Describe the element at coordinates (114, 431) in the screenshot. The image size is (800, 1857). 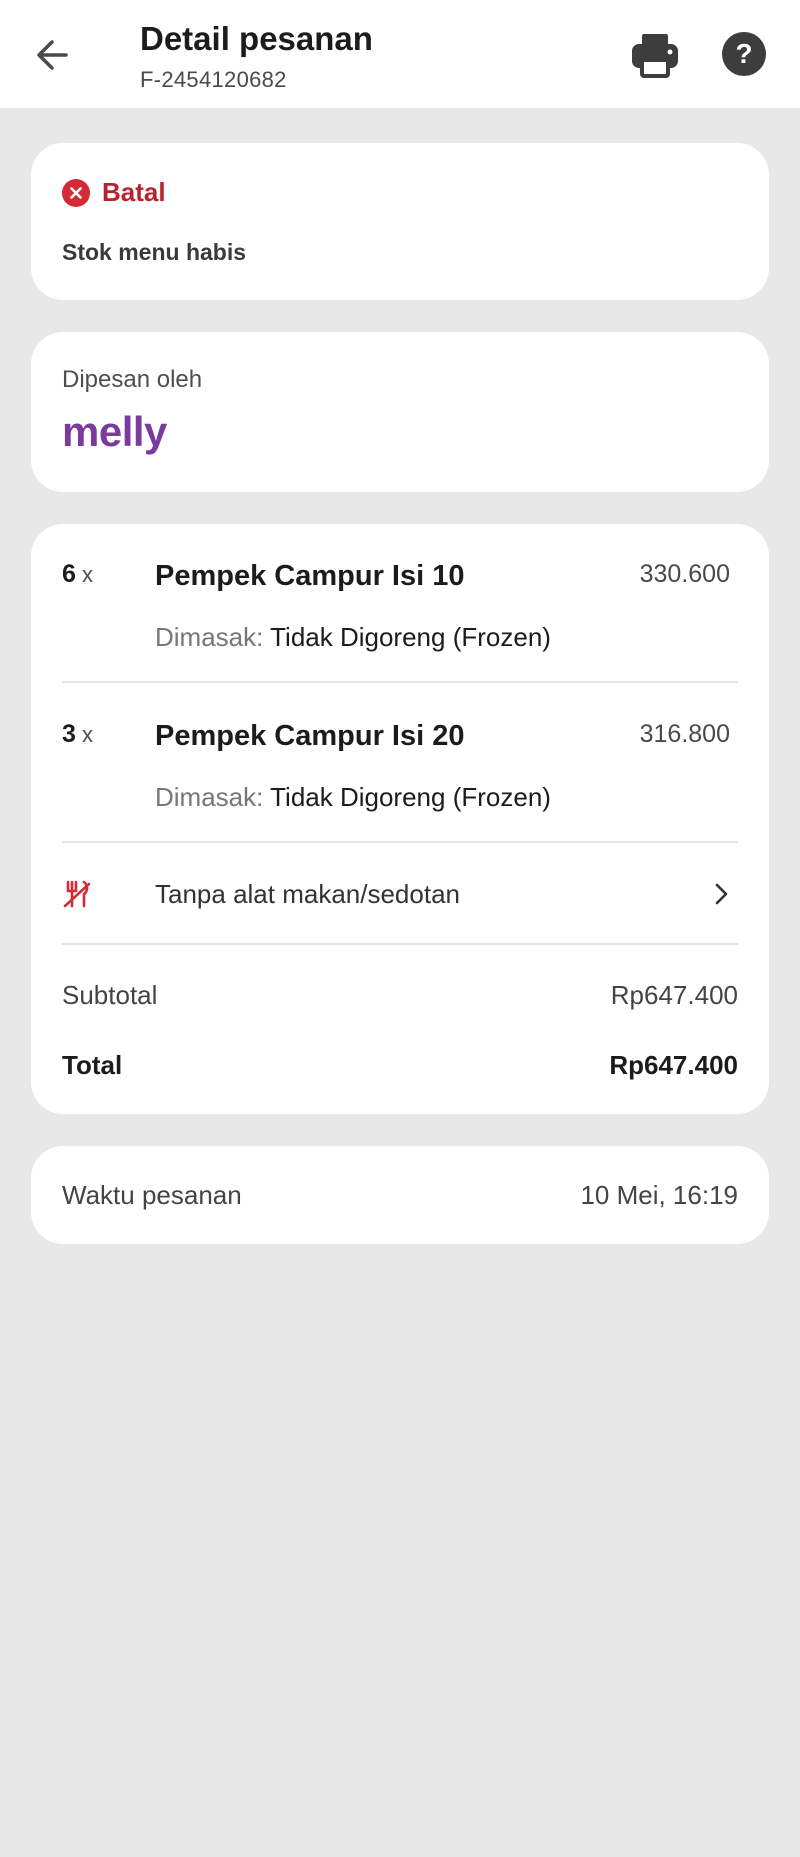
I see `customer-name: melly` at that location.